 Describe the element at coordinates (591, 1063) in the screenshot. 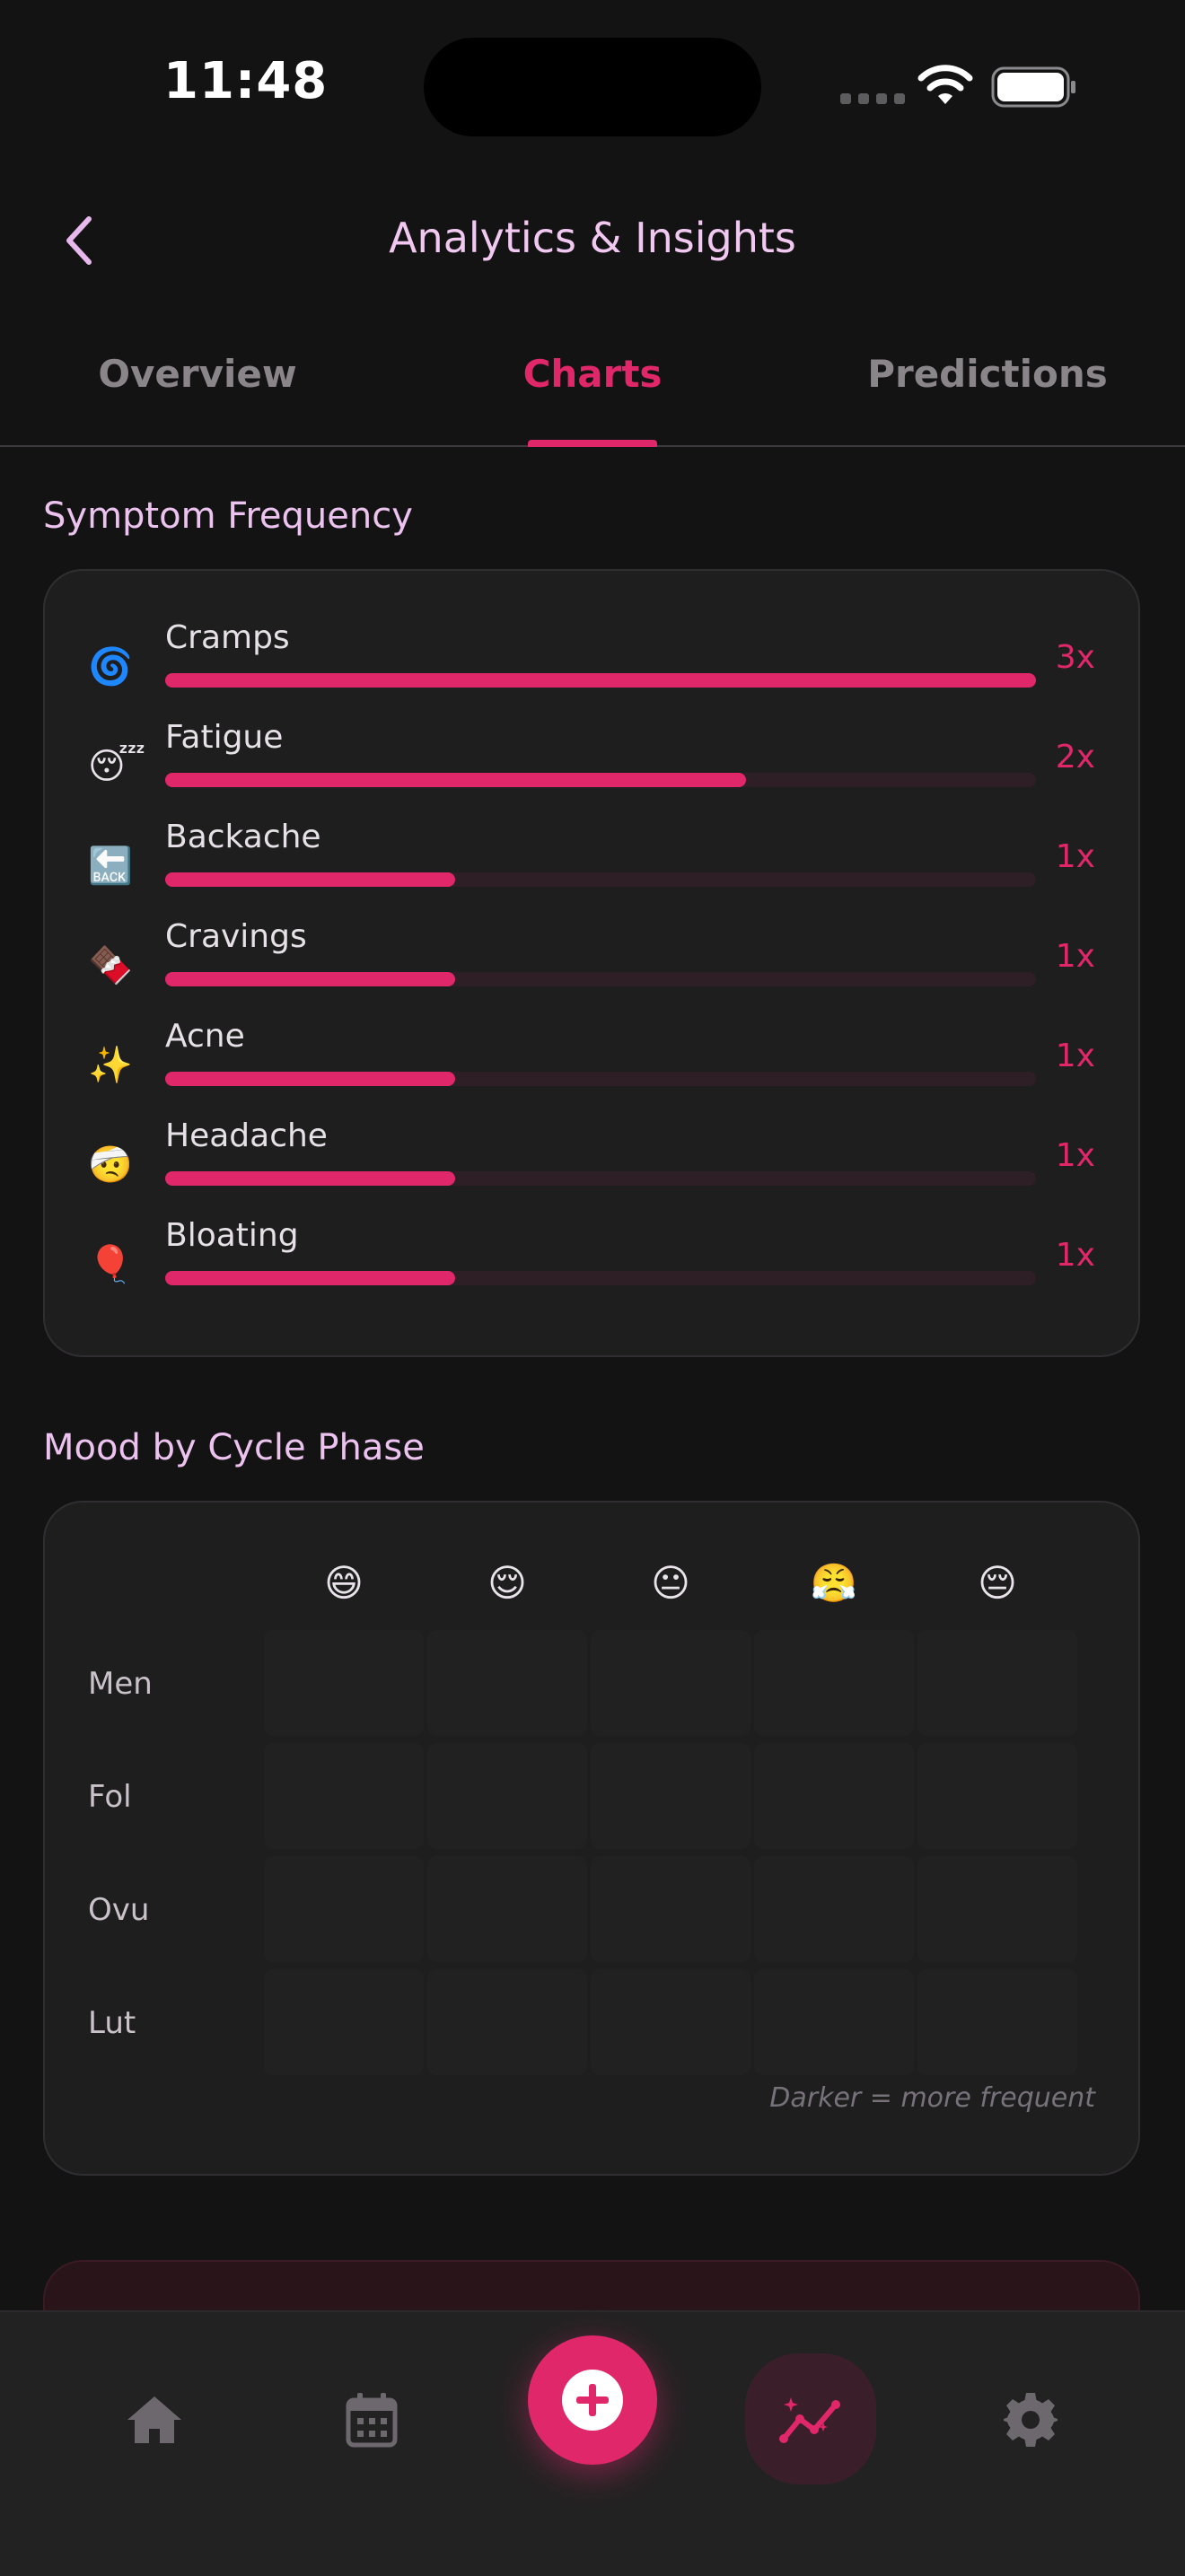

I see `symptom-row: ✨ Acne 1x` at that location.